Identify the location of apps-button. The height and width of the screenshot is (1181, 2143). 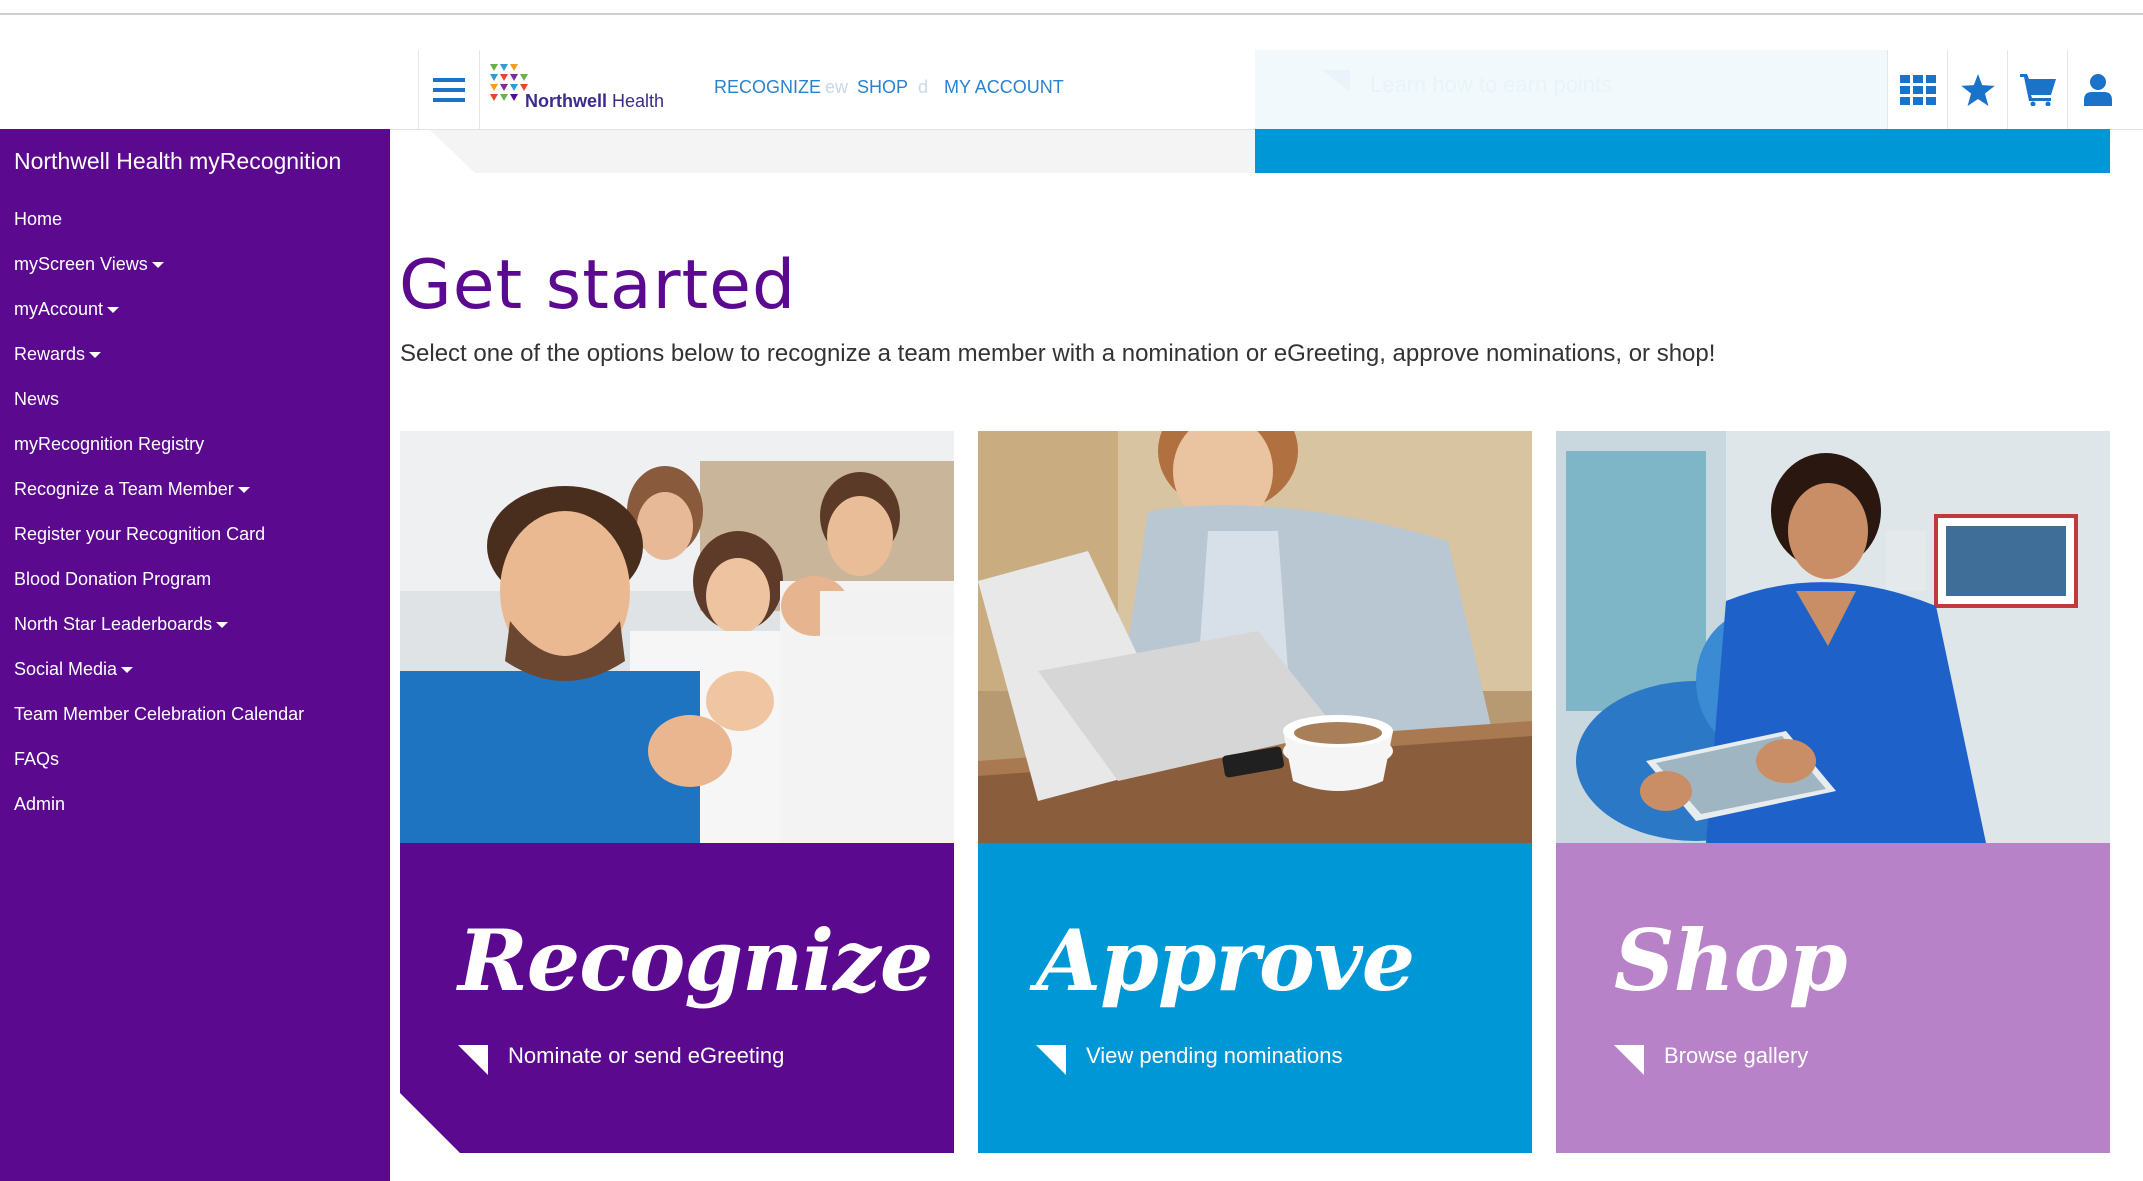
(1917, 89).